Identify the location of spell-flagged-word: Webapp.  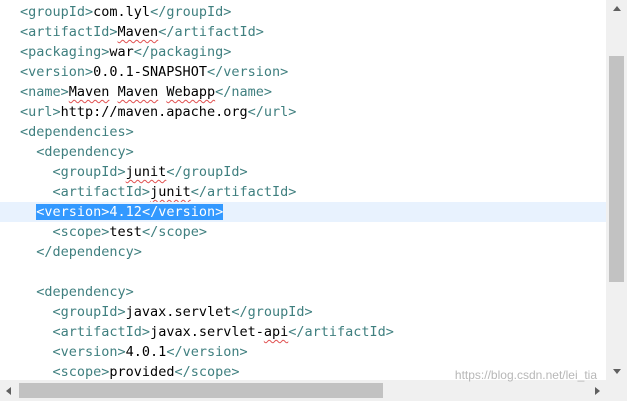
(191, 92).